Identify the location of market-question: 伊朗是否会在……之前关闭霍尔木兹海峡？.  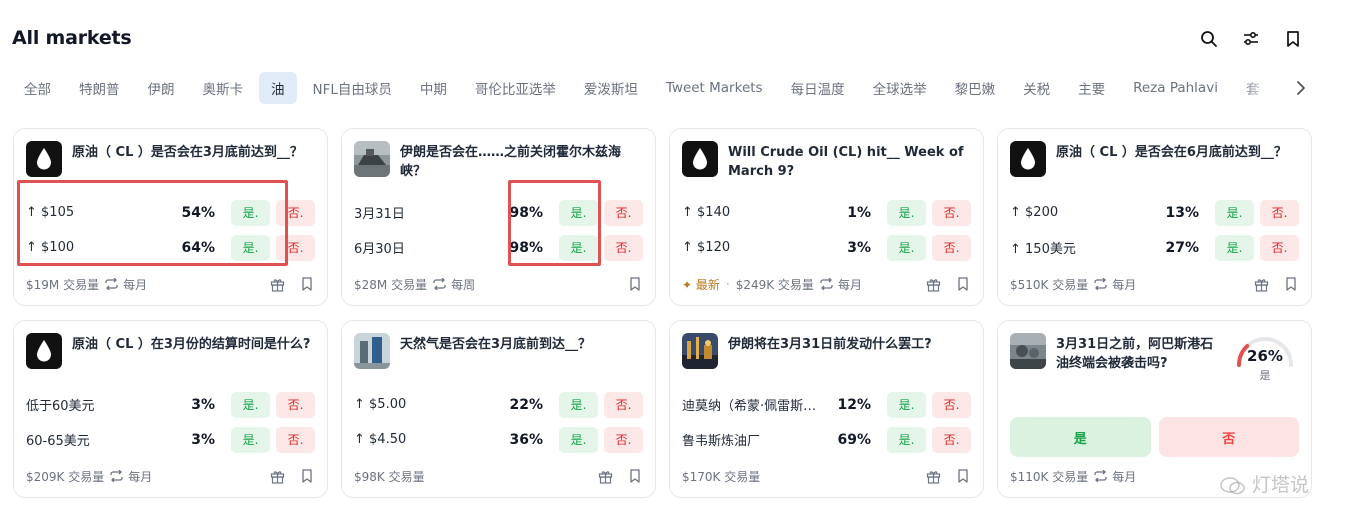
(521, 161).